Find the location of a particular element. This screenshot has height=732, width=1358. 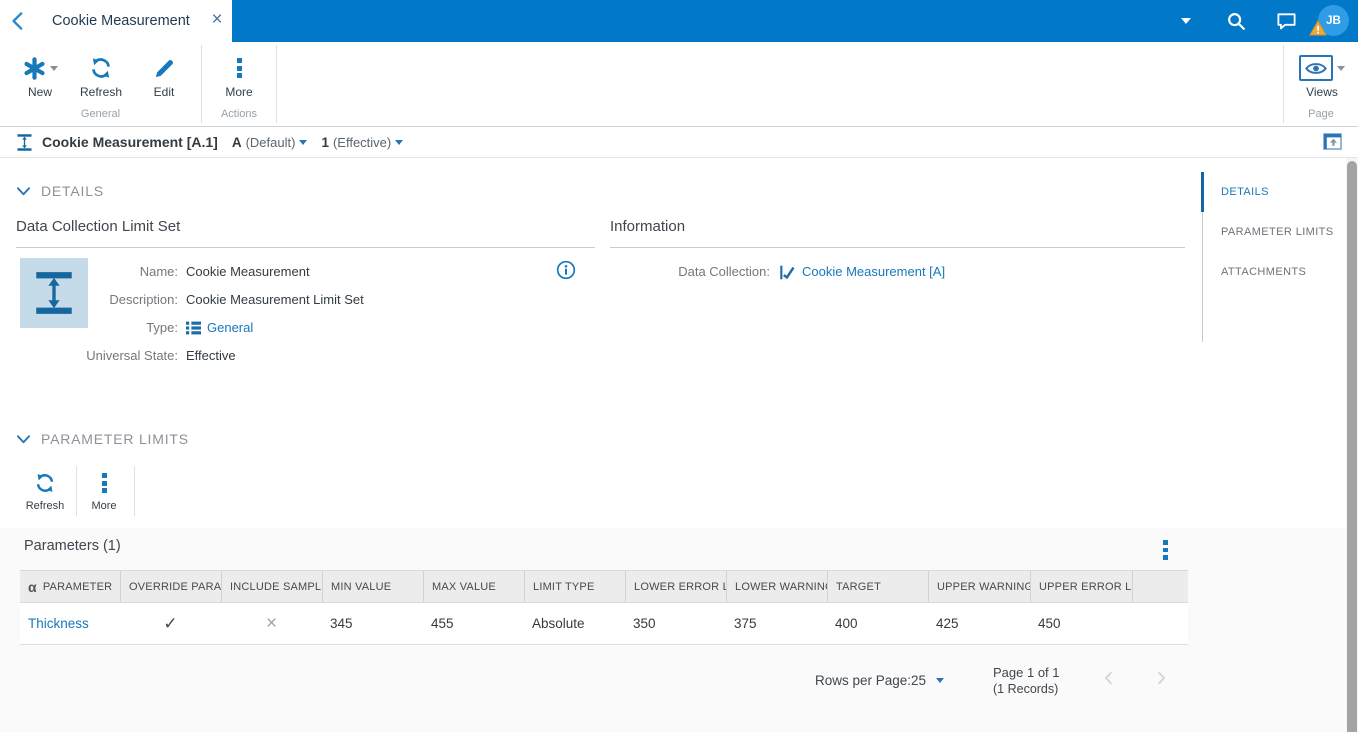

field-value: Effective is located at coordinates (211, 355).